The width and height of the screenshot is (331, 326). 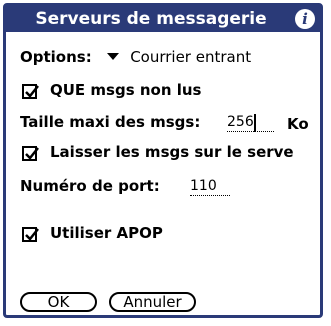 What do you see at coordinates (90, 186) in the screenshot?
I see `port-label: Numéro de port:` at bounding box center [90, 186].